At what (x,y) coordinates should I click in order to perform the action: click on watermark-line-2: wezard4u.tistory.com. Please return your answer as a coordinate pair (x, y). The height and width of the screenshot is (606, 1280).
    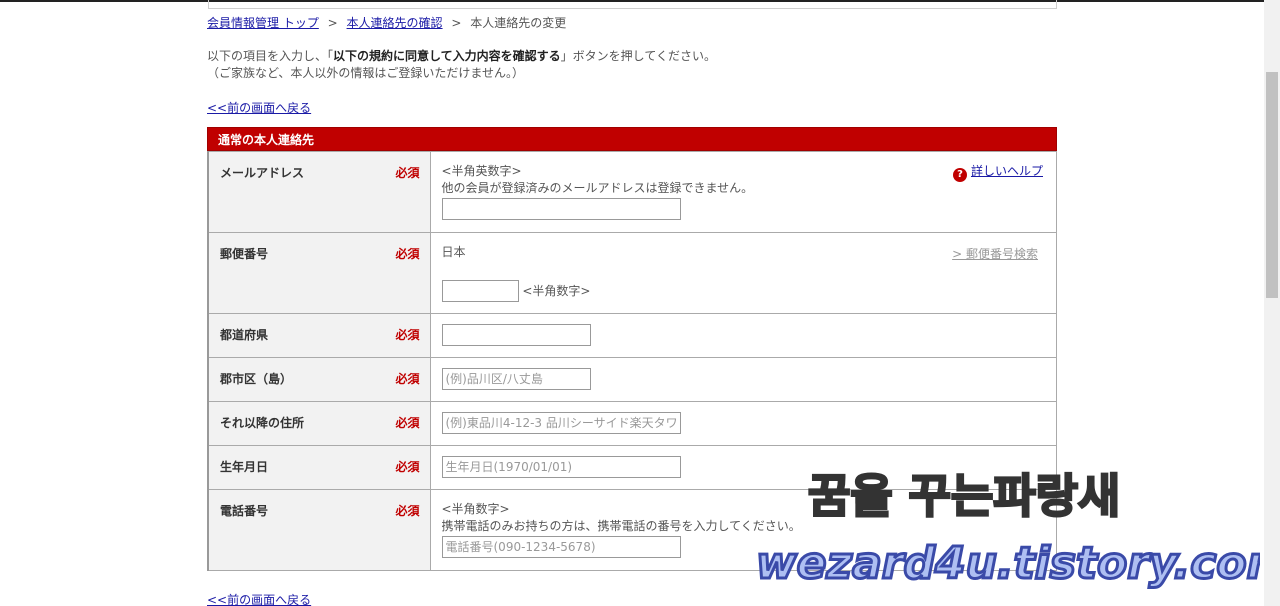
    Looking at the image, I should click on (1008, 563).